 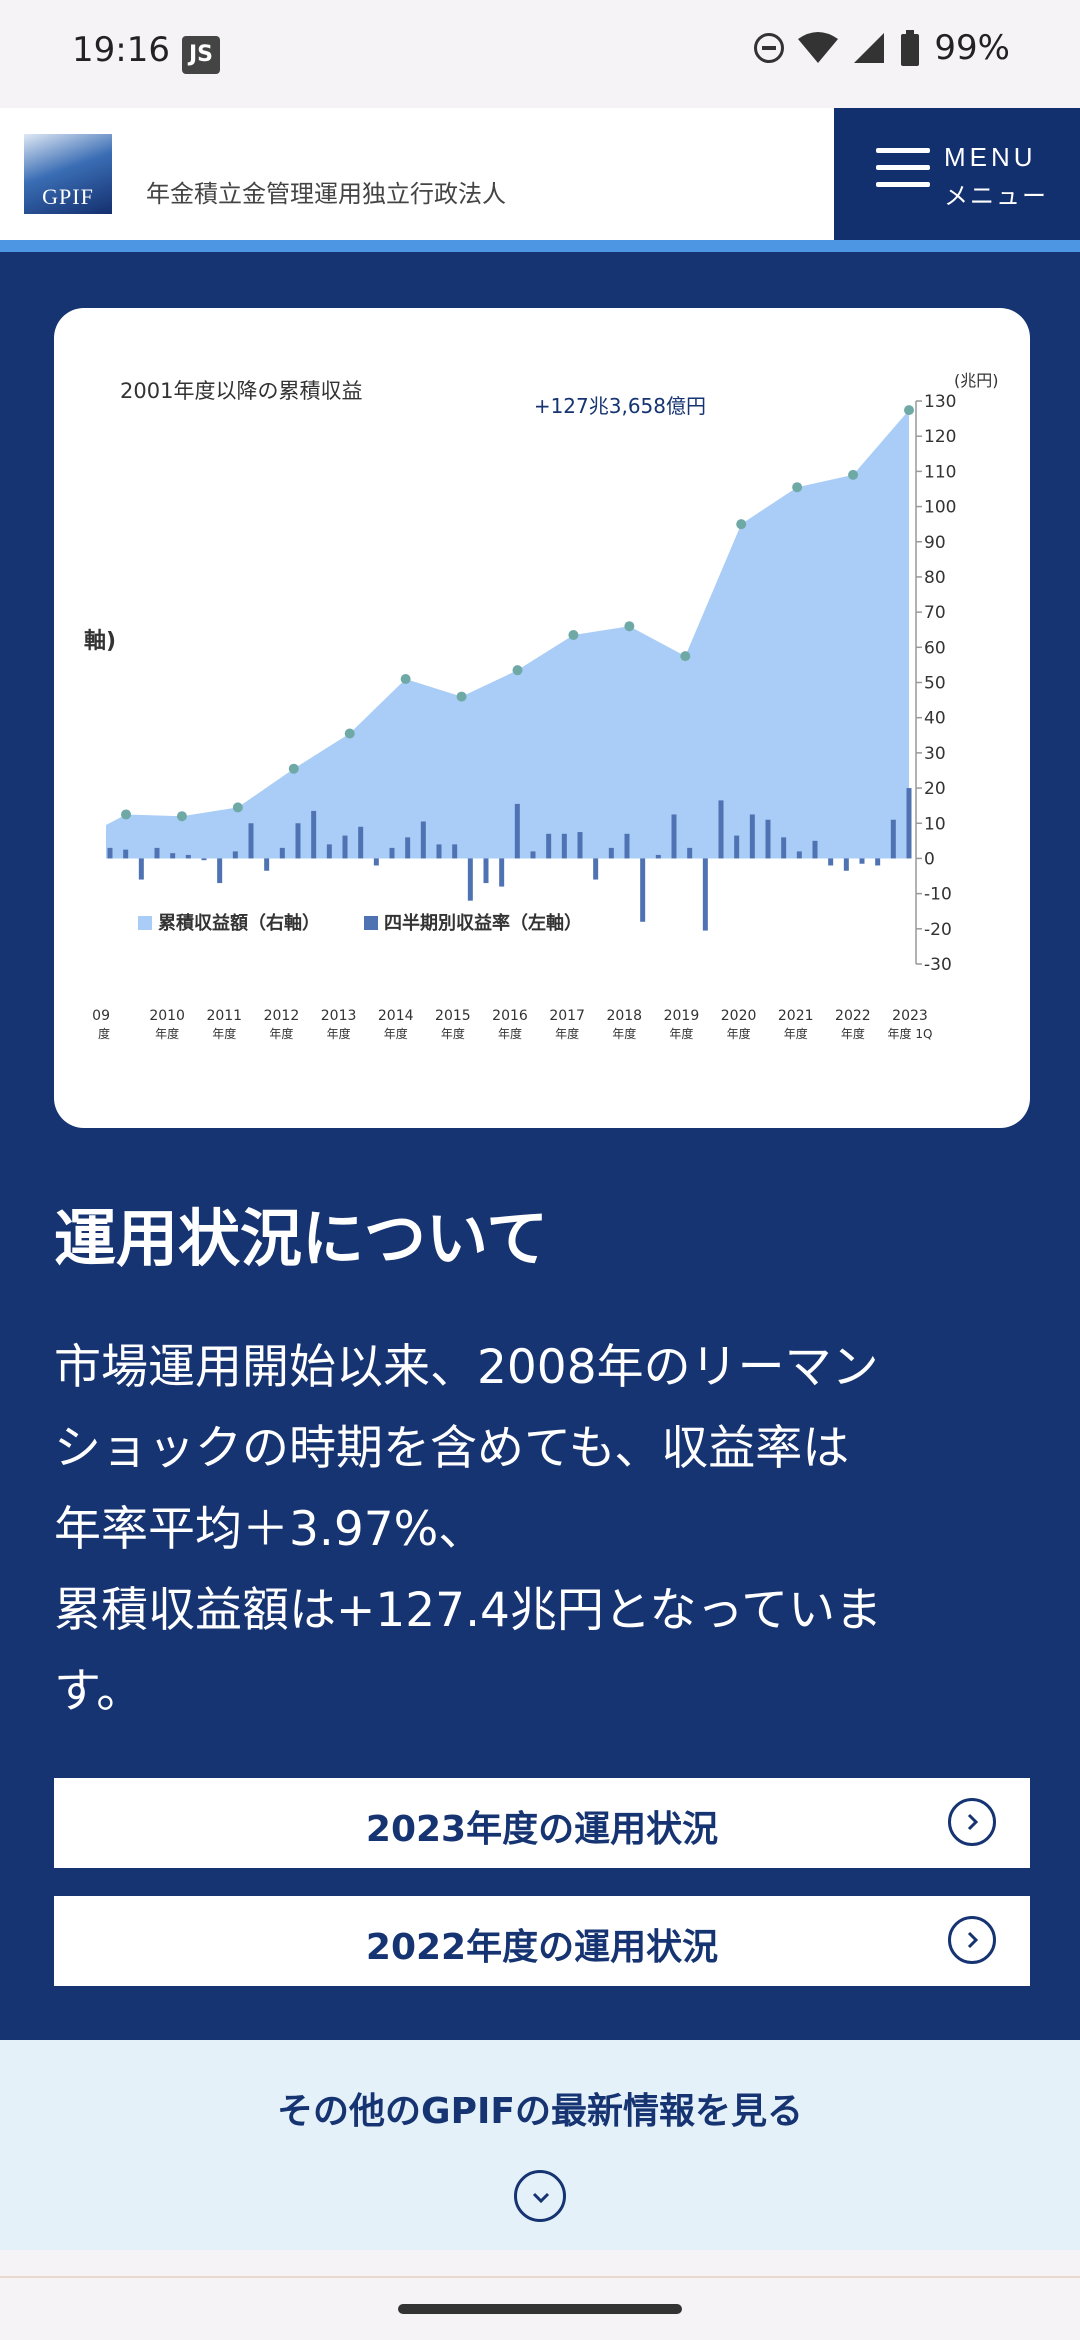 What do you see at coordinates (769, 48) in the screenshot?
I see `dnd-icon` at bounding box center [769, 48].